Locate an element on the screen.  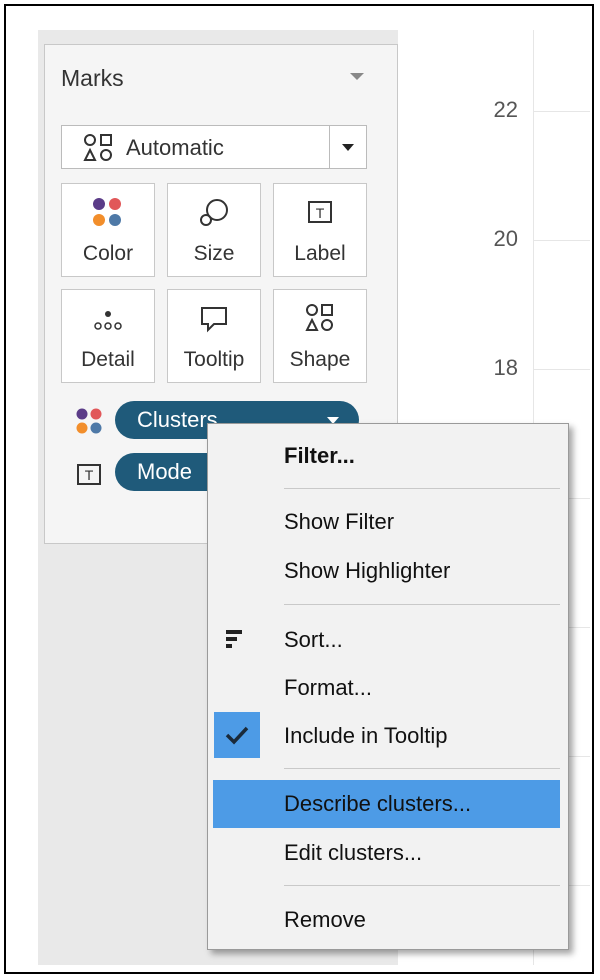
mark-type-label: Automatic is located at coordinates (175, 147).